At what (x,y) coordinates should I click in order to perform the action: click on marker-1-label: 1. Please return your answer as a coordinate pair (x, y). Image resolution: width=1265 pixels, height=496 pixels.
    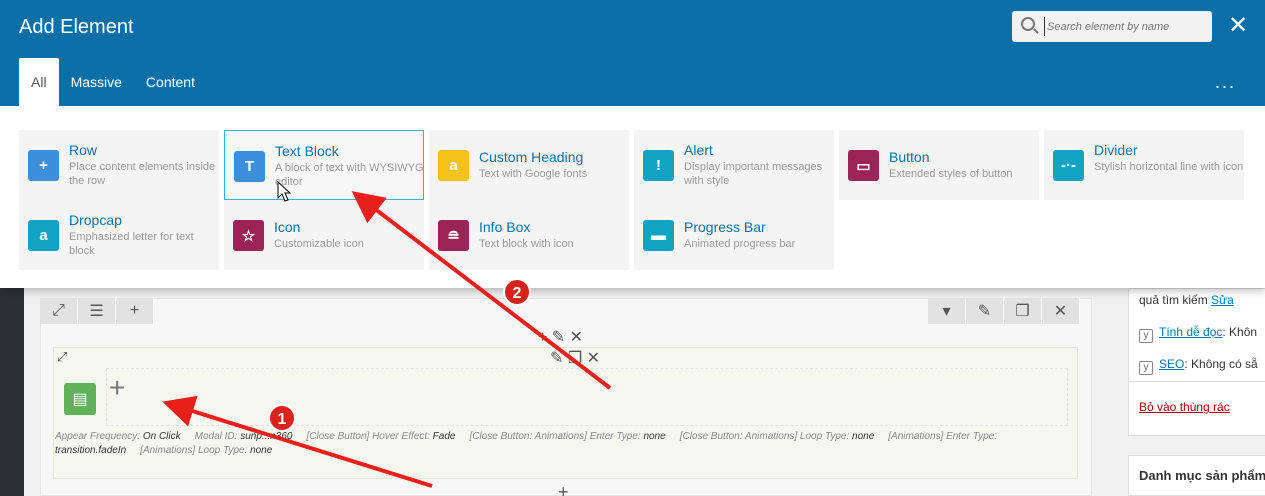
    Looking at the image, I should click on (282, 419).